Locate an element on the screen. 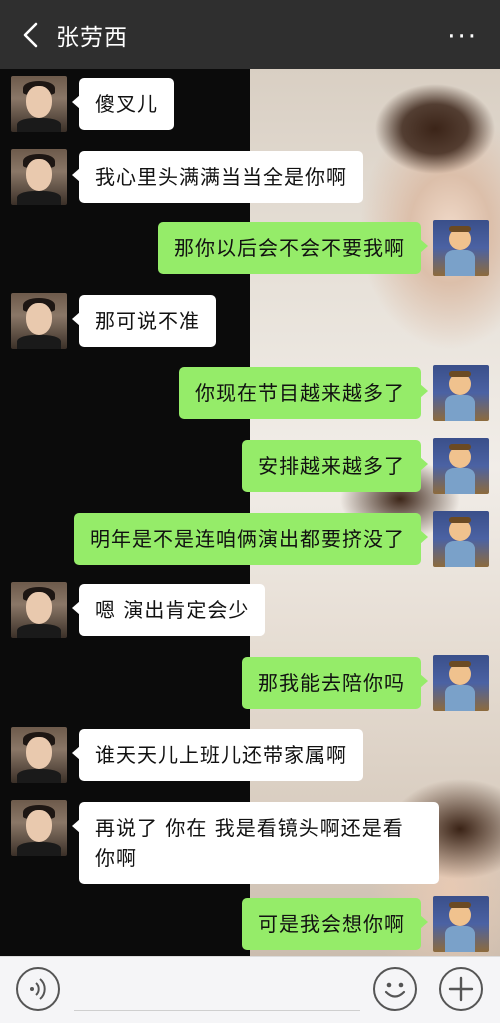 This screenshot has width=500, height=1023. message-bubble-received: 那可说不准 is located at coordinates (144, 321).